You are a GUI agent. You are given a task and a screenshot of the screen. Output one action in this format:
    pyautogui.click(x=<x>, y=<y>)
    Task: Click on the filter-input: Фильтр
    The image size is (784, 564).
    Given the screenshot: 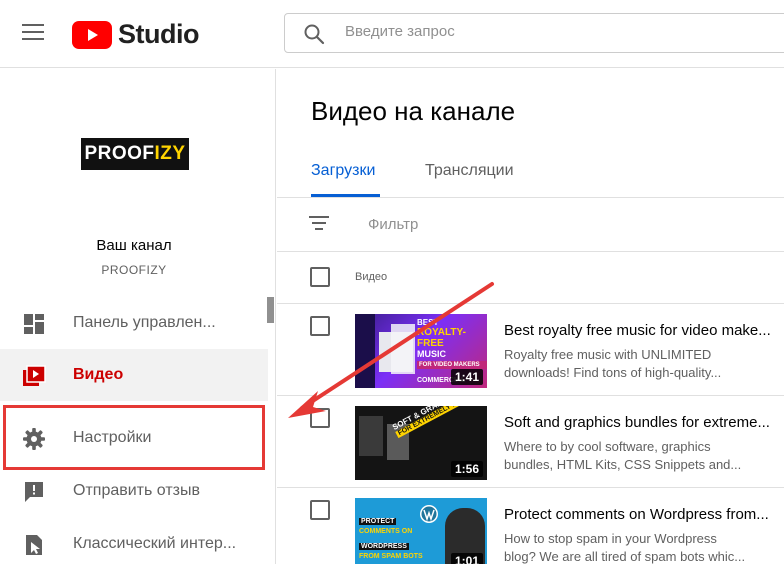 What is the action you would take?
    pyautogui.click(x=393, y=224)
    